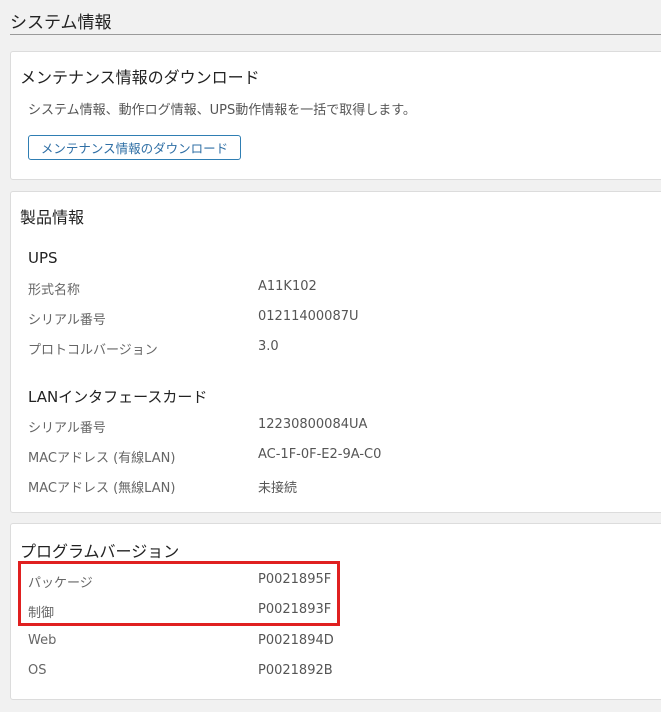 The image size is (661, 712). What do you see at coordinates (67, 428) in the screenshot?
I see `lan-serial-label: シリアル番号` at bounding box center [67, 428].